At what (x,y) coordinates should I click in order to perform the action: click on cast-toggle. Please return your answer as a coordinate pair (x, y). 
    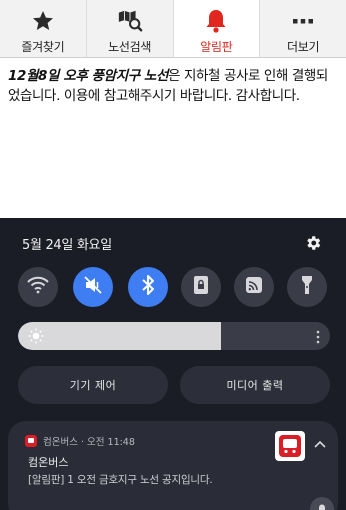
    Looking at the image, I should click on (254, 287).